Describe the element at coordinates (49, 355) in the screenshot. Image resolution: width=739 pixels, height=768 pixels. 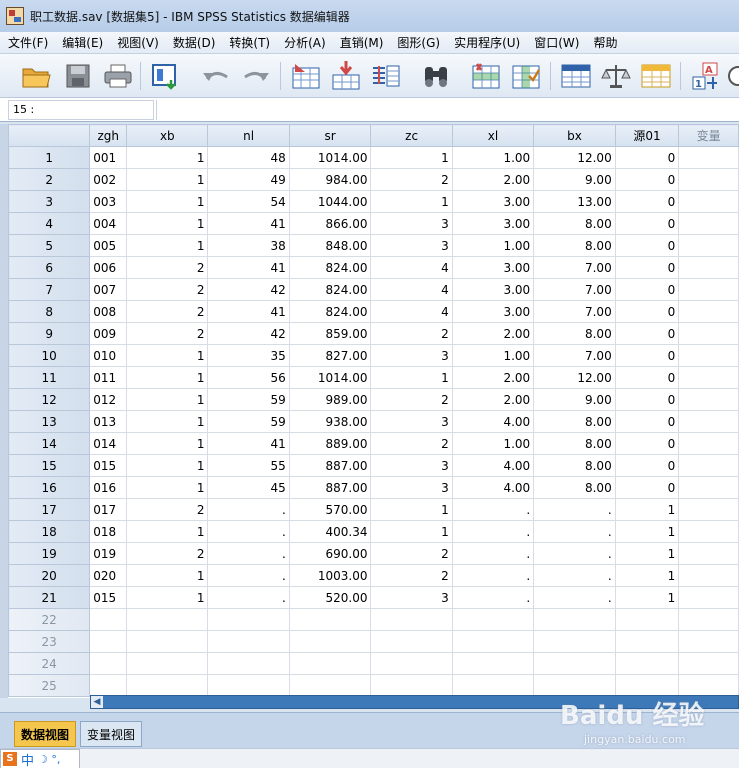
I see `row-header: 10` at that location.